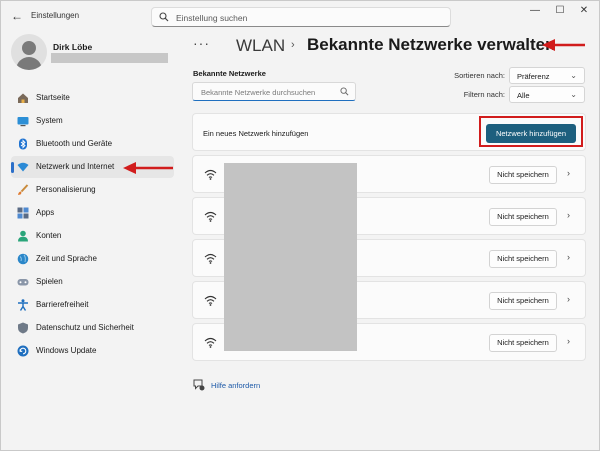 This screenshot has height=451, width=600. Describe the element at coordinates (256, 133) in the screenshot. I see `add-network-label: Ein neues Netzwerk hinzufügen` at that location.